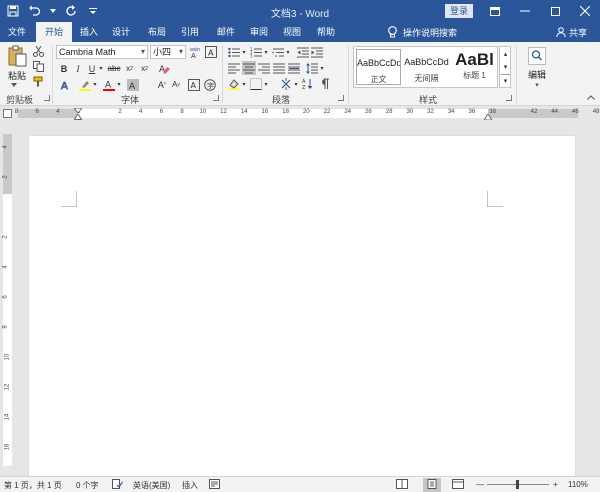 The height and width of the screenshot is (492, 600). I want to click on change-case-icon: A, so click(194, 84).